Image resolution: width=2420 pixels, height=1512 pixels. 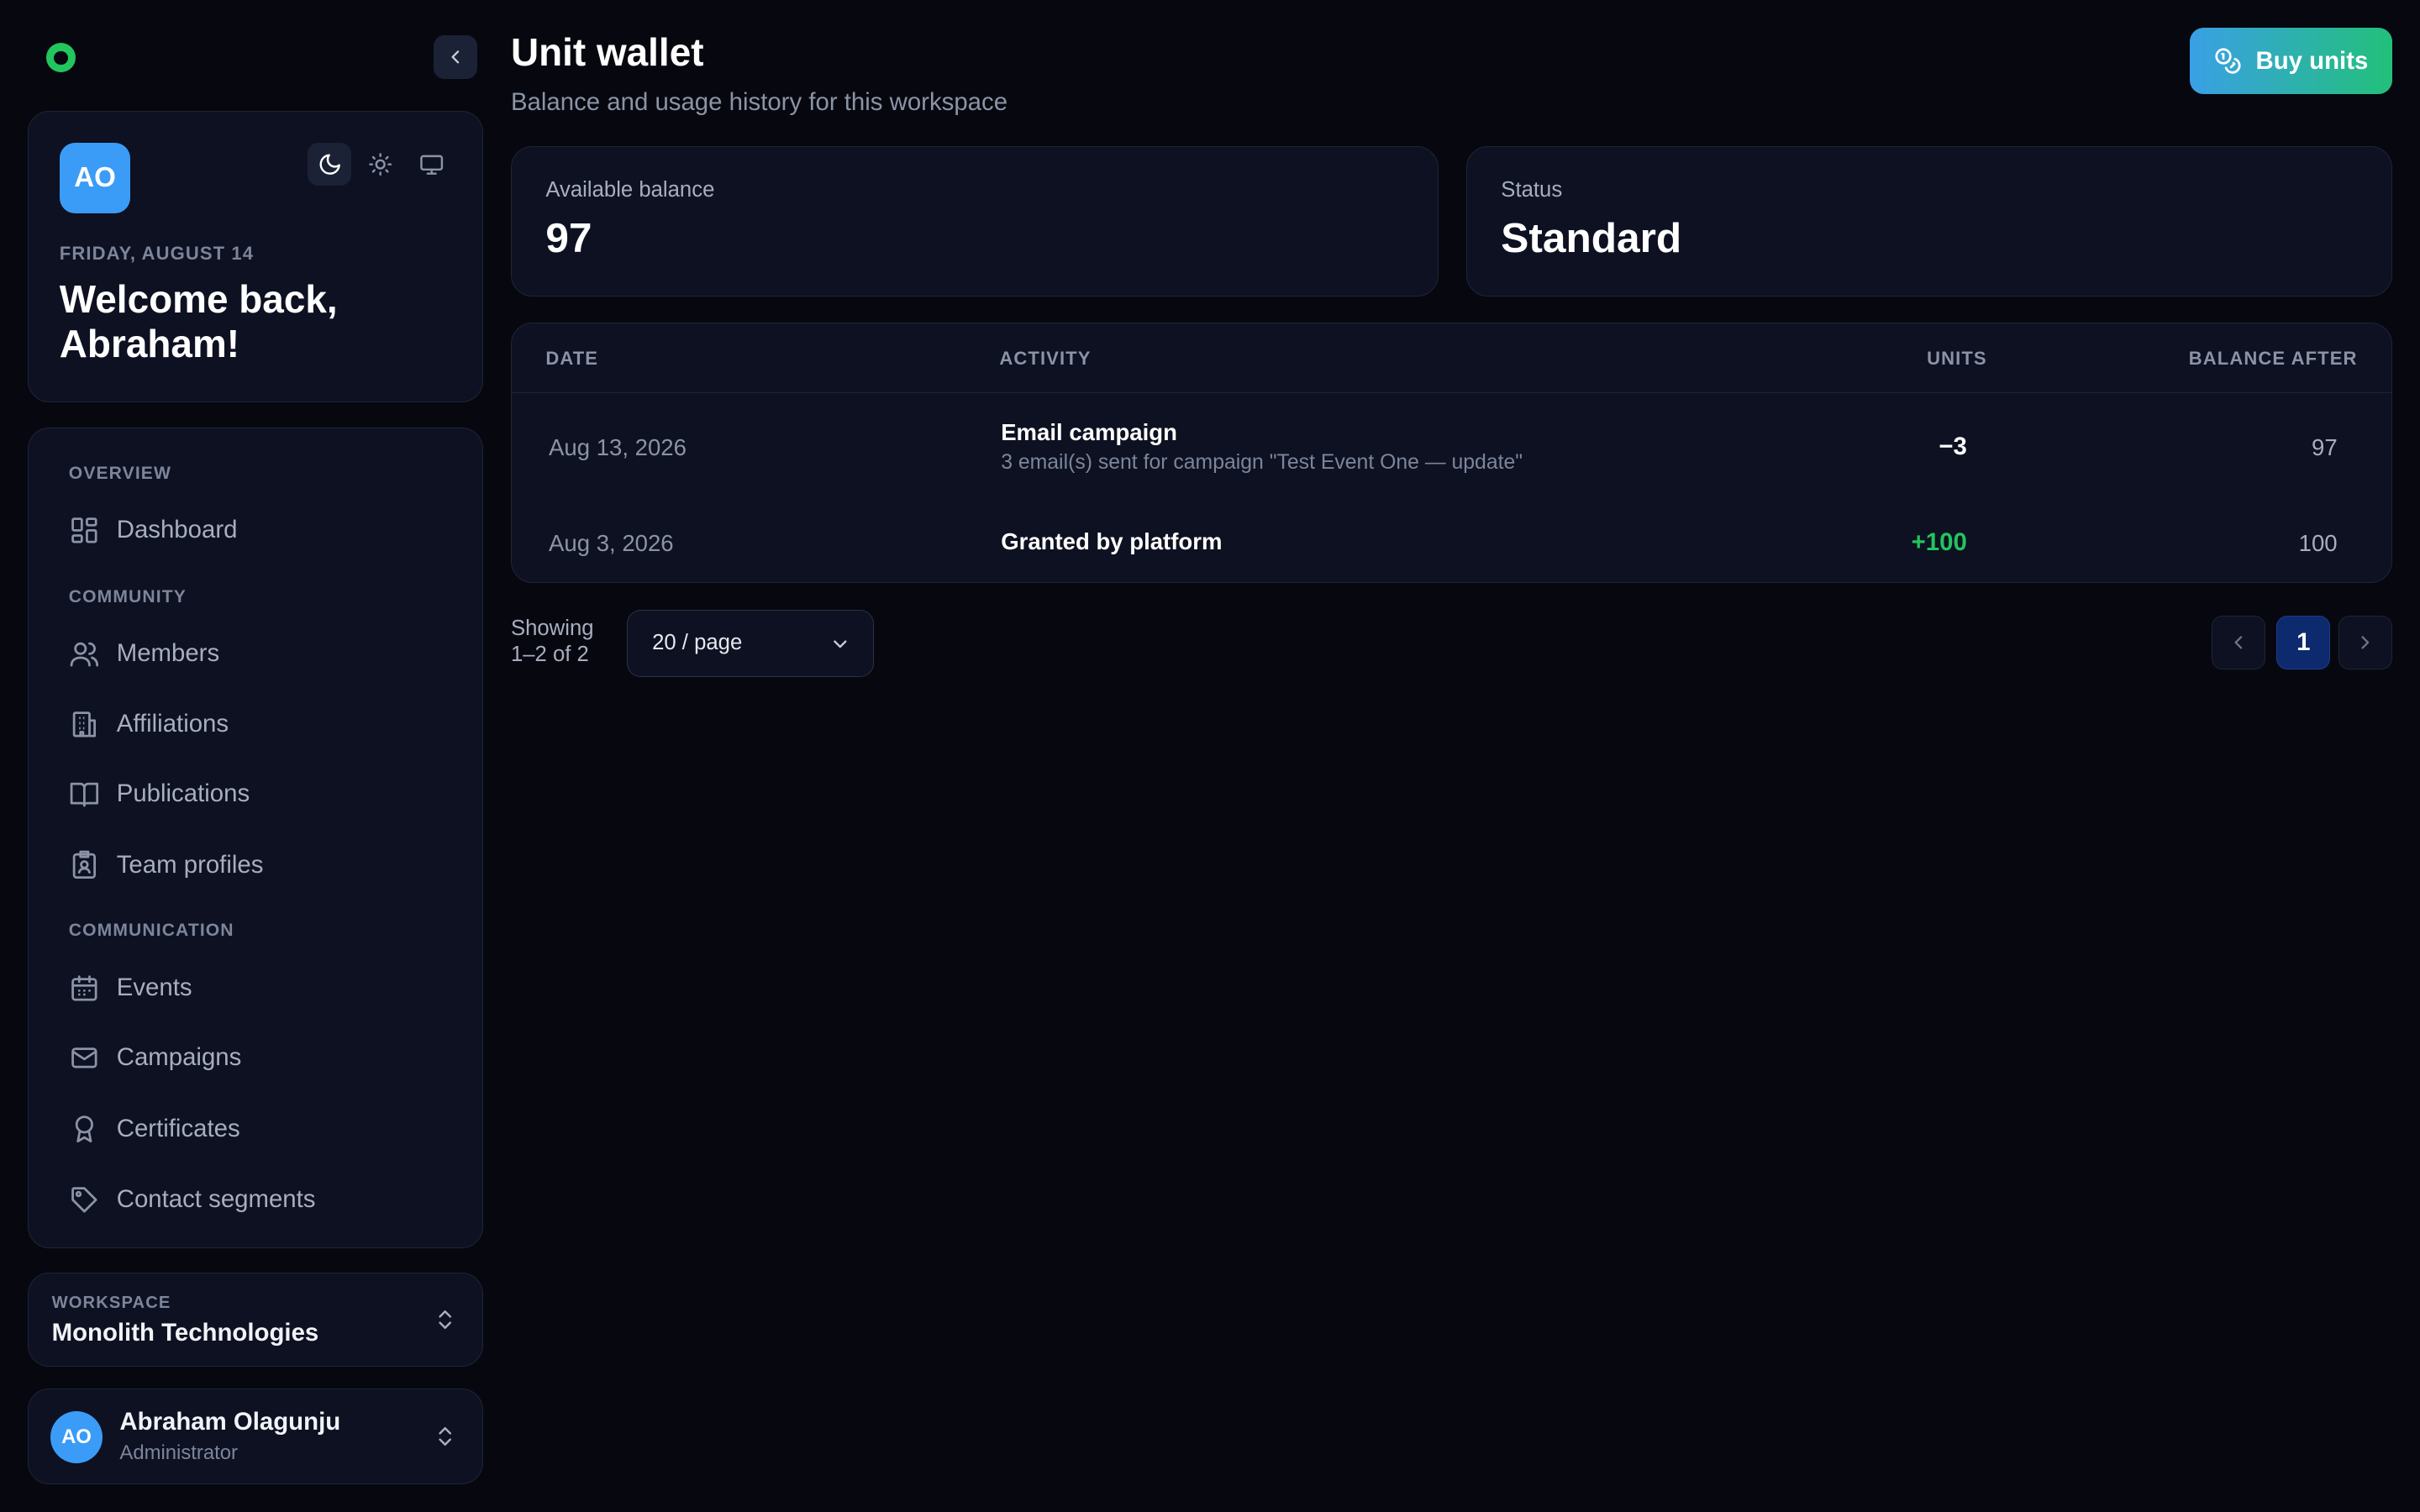 I want to click on theme-system-button, so click(x=432, y=164).